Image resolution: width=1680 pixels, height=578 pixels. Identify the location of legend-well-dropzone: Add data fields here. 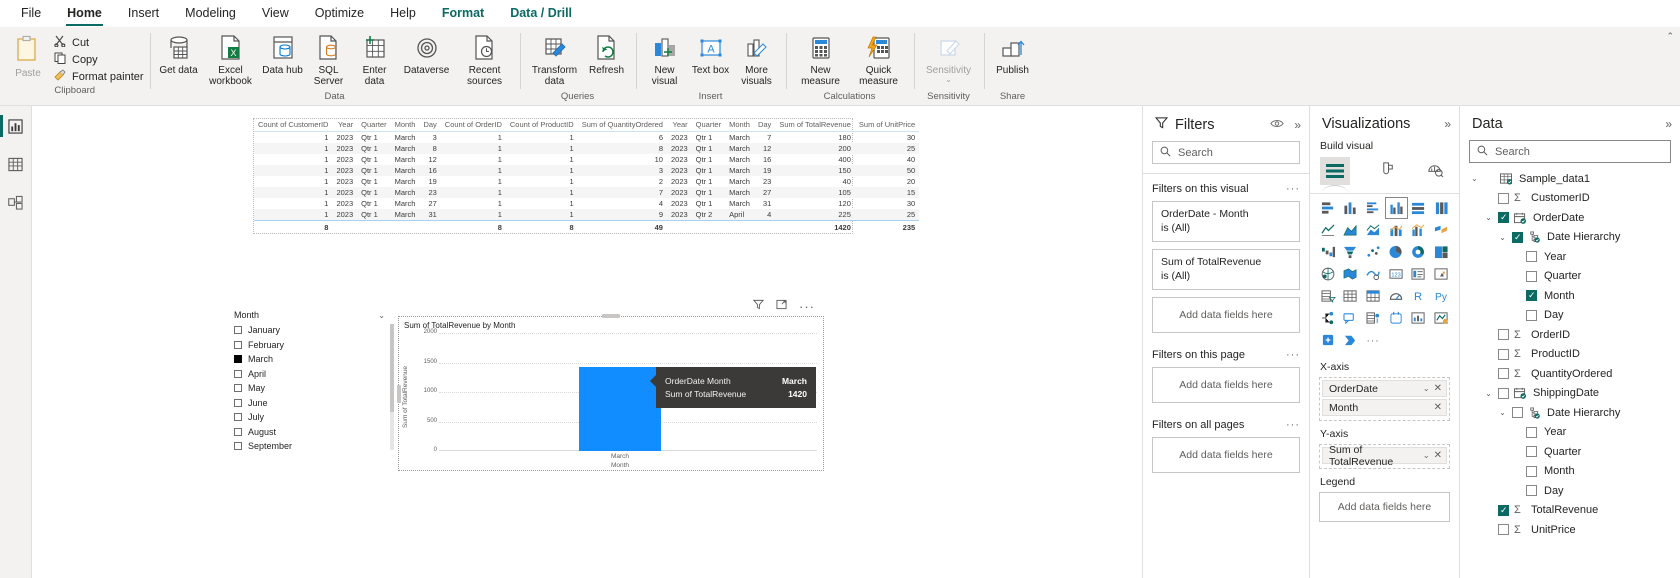
(1384, 507).